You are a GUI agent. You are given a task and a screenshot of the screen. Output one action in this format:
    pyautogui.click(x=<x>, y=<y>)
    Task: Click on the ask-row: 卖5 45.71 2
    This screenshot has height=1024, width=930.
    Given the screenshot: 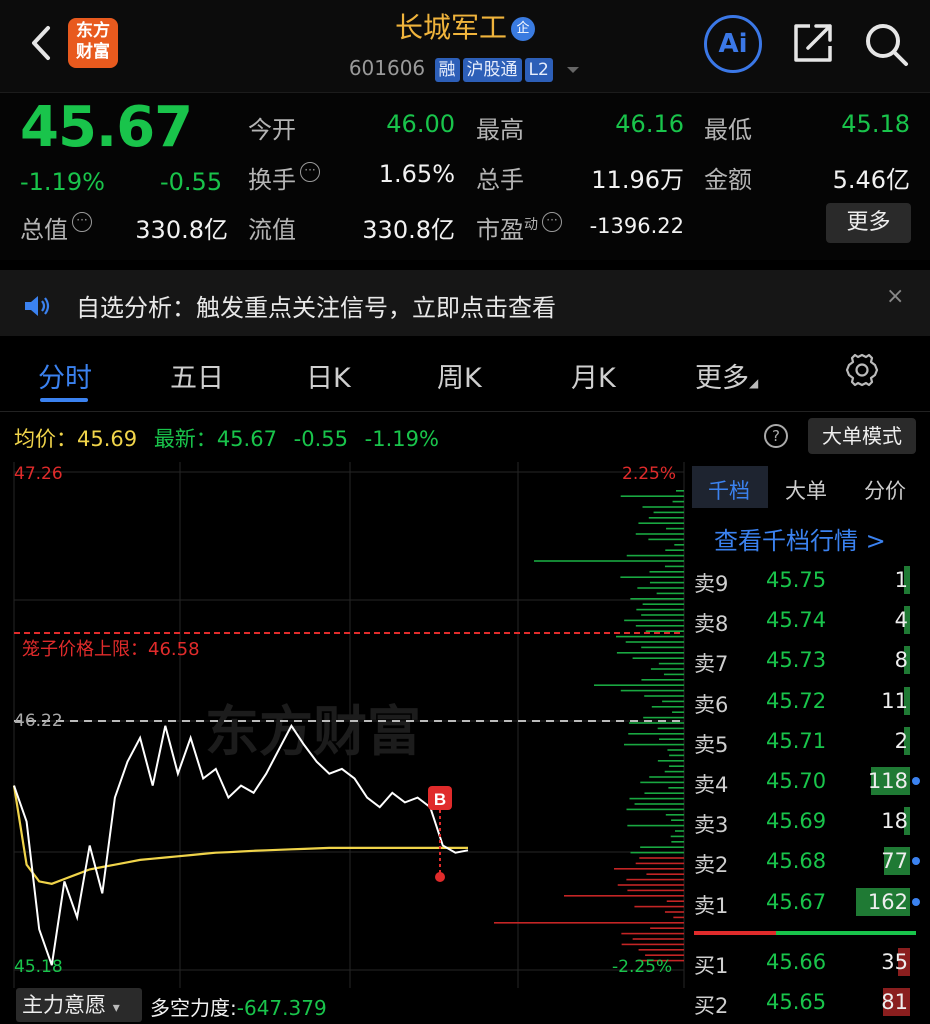 What is the action you would take?
    pyautogui.click(x=805, y=741)
    